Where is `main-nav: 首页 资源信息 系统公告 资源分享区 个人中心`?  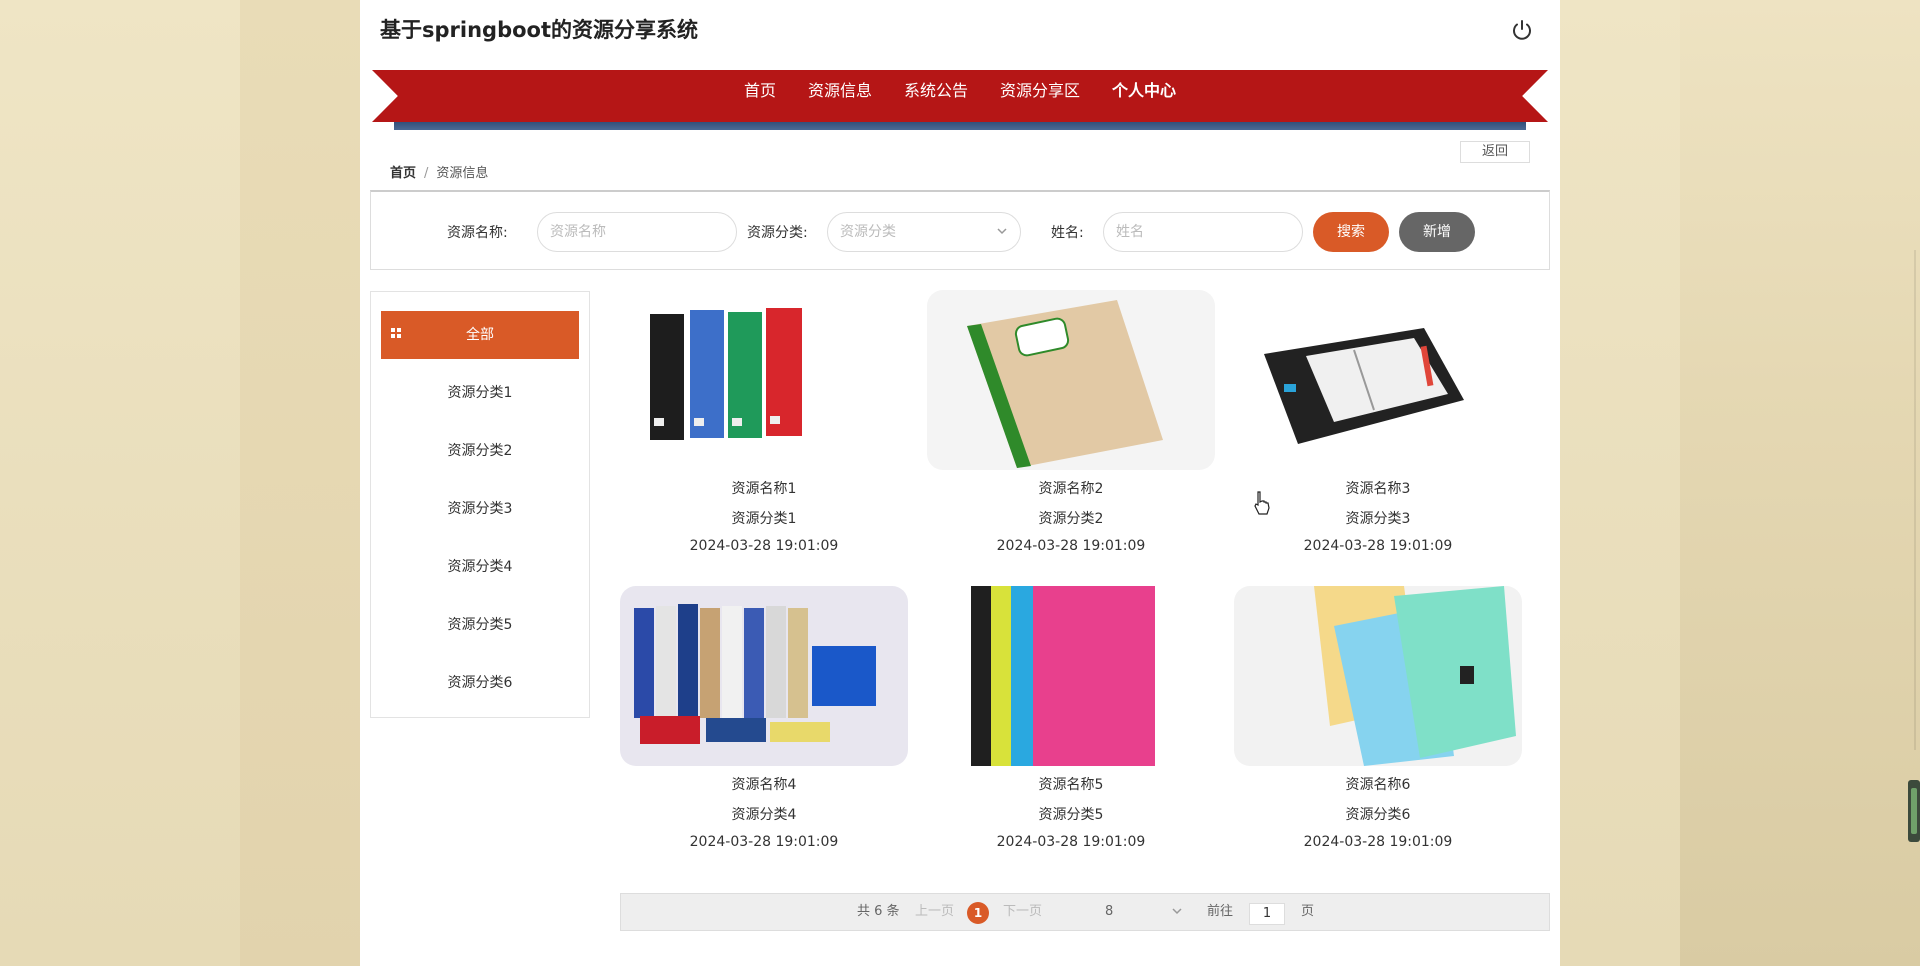 main-nav: 首页 资源信息 系统公告 资源分享区 个人中心 is located at coordinates (960, 98).